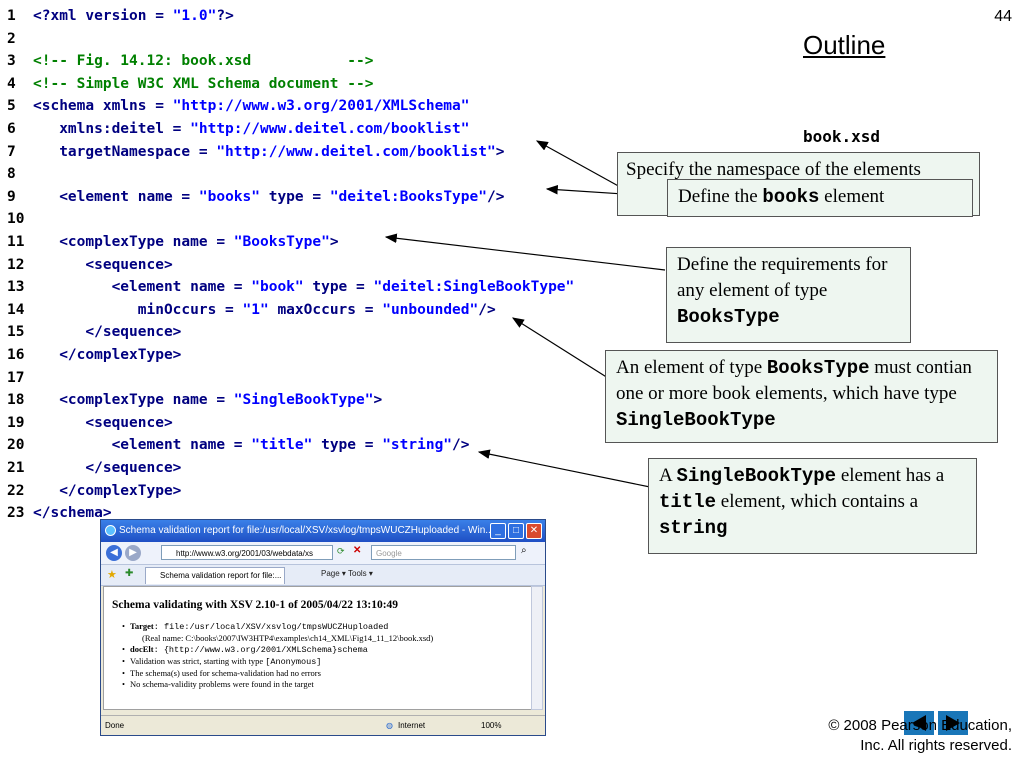 This screenshot has width=1024, height=768. Describe the element at coordinates (920, 725) in the screenshot. I see `copyright-line: © 2008 Pearson Education,` at that location.